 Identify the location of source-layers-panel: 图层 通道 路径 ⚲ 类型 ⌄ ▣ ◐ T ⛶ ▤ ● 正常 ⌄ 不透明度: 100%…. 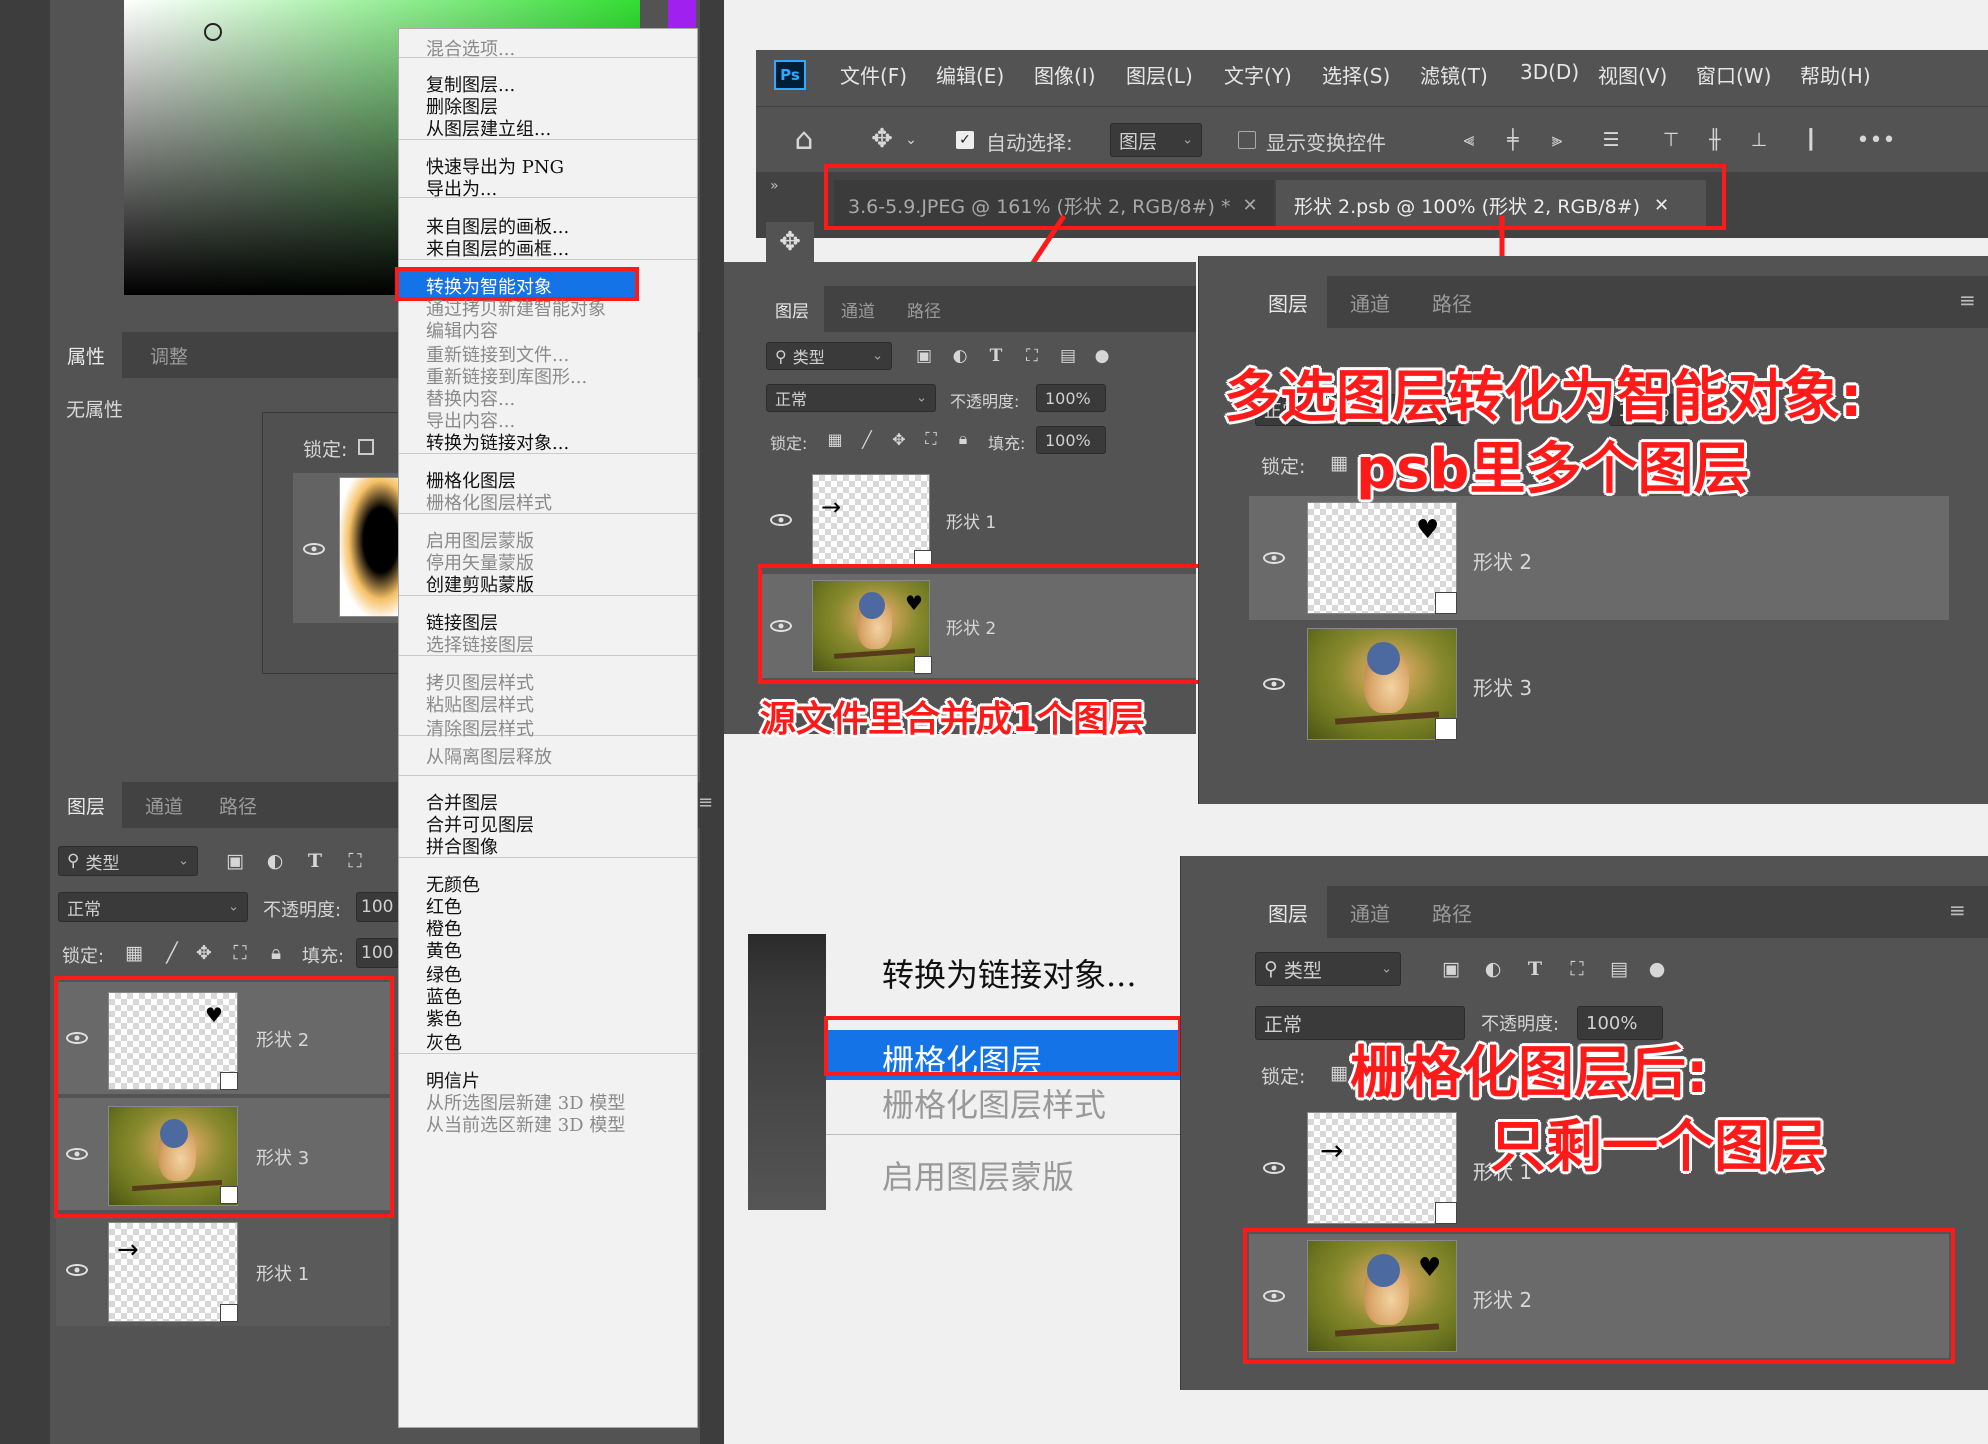
(963, 498).